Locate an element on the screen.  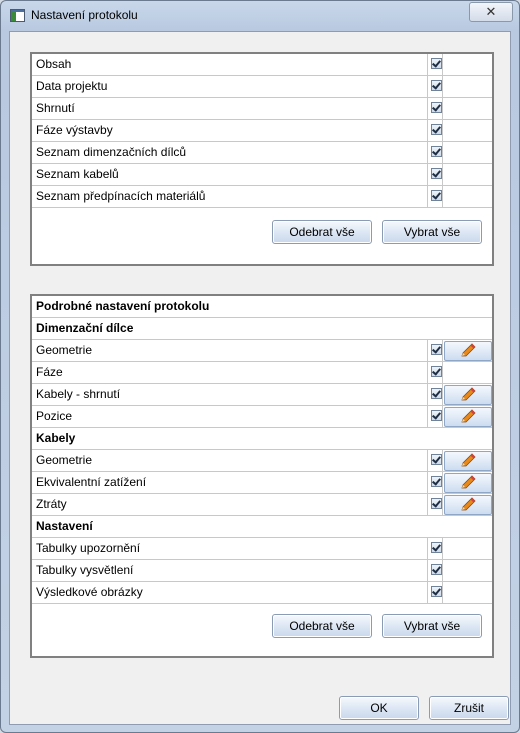
list-row-detail-0-0: Geometrie is located at coordinates (262, 351).